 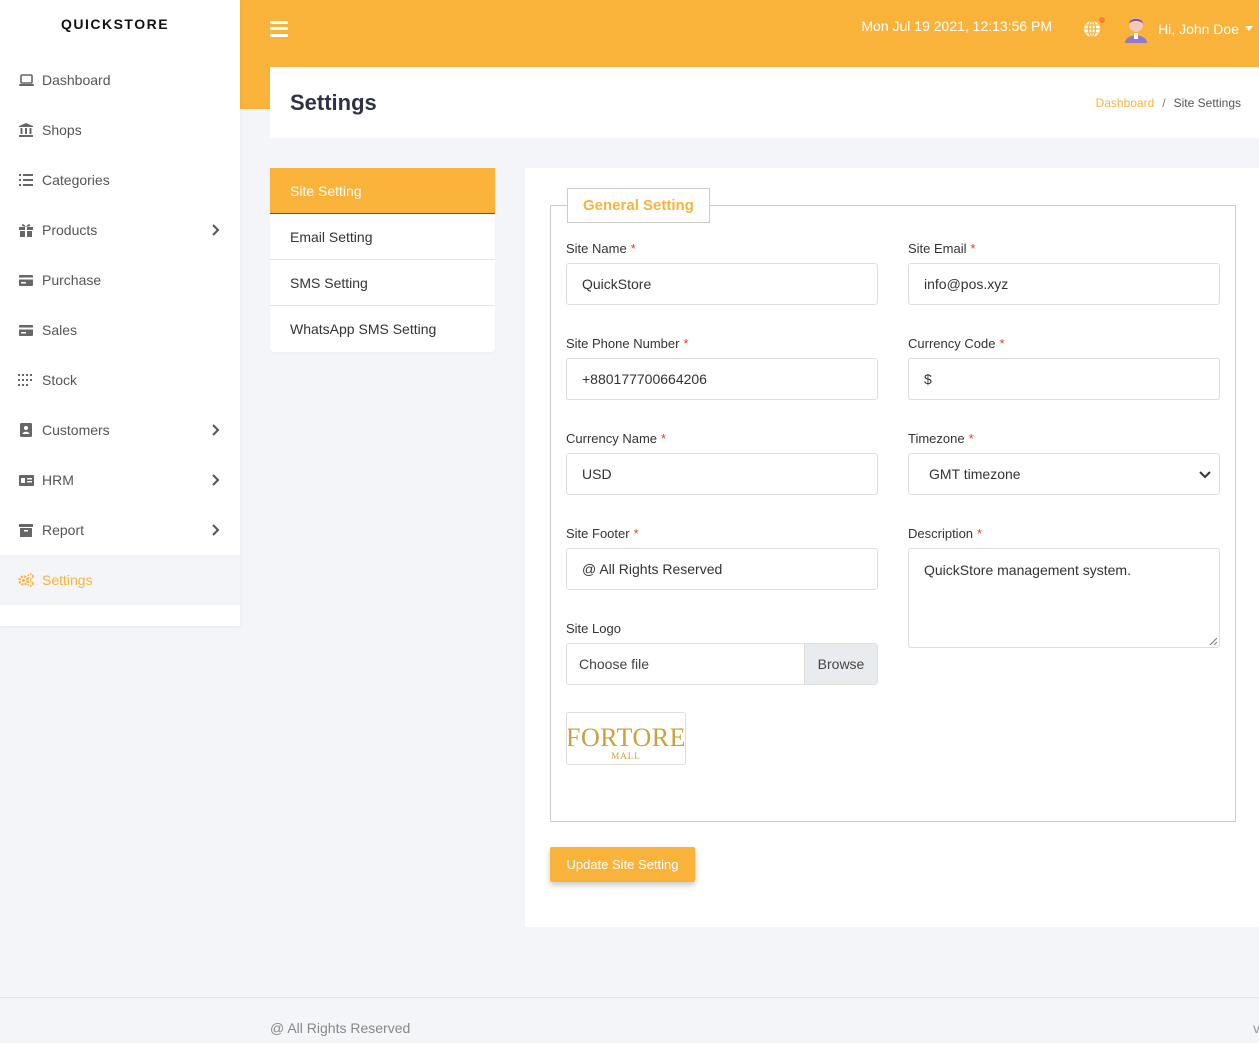 What do you see at coordinates (26, 580) in the screenshot?
I see `cogs-icon` at bounding box center [26, 580].